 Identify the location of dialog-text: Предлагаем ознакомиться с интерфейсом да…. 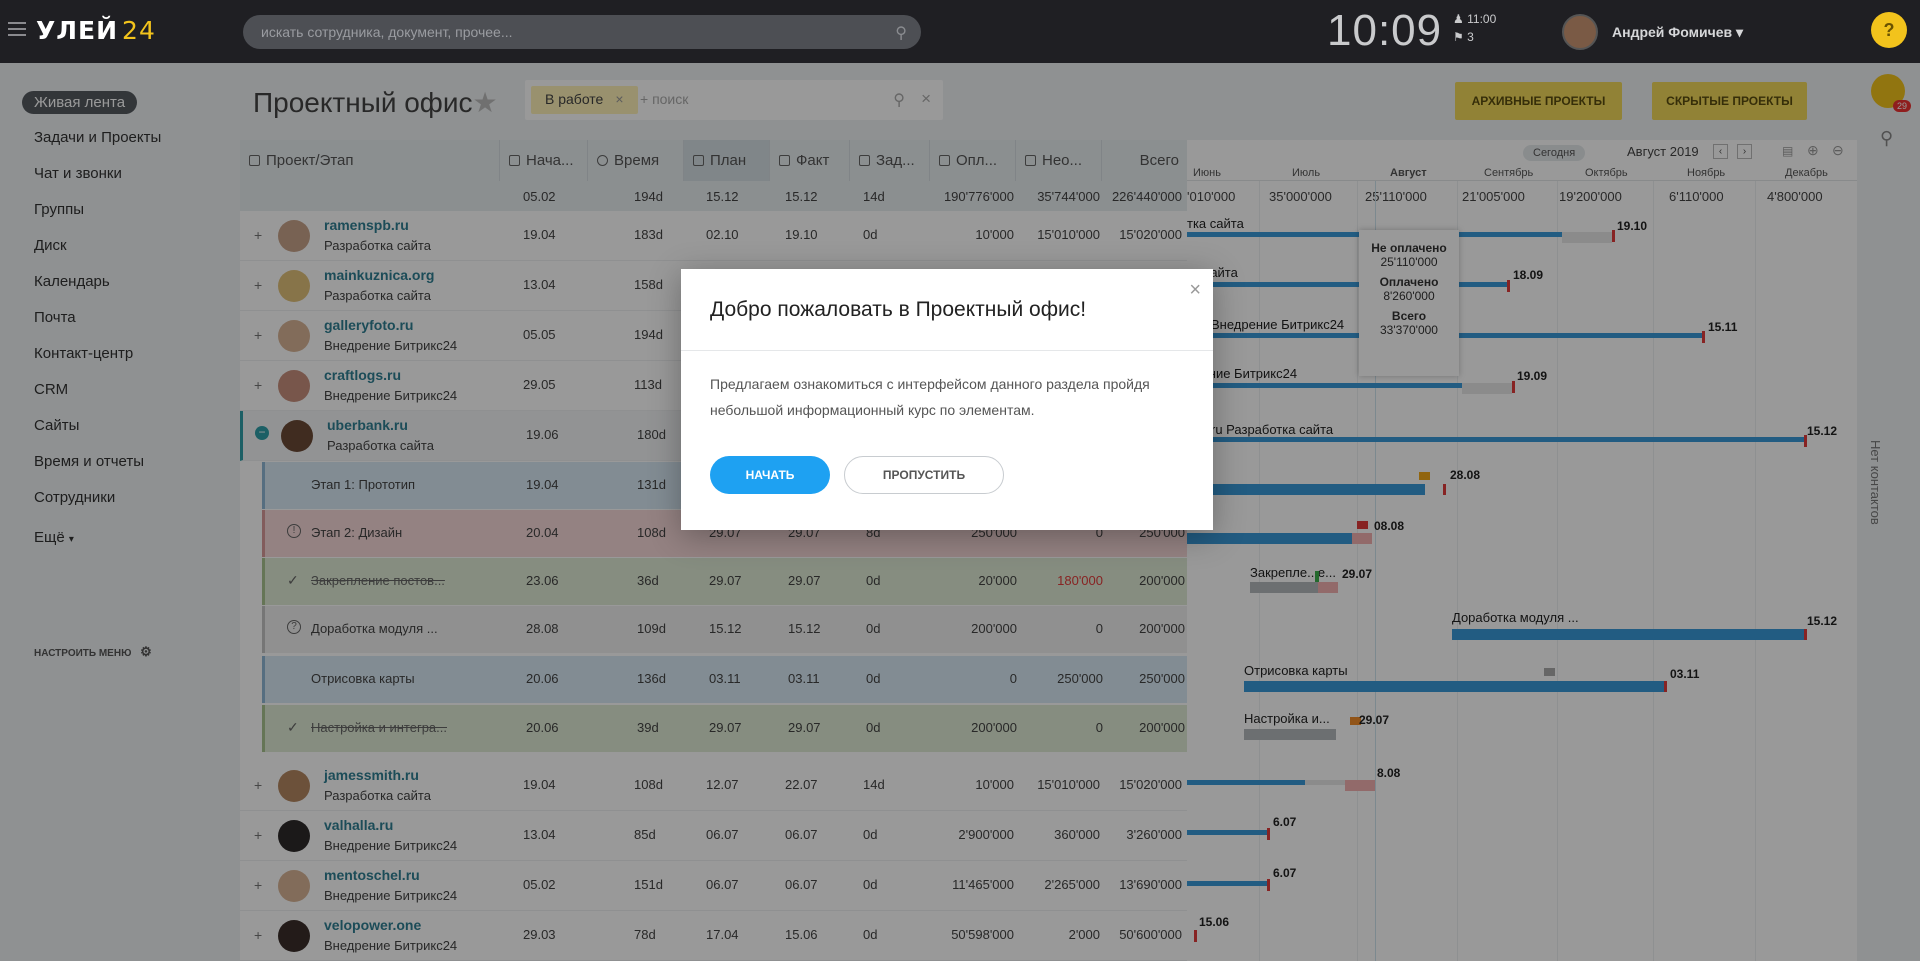
(930, 397).